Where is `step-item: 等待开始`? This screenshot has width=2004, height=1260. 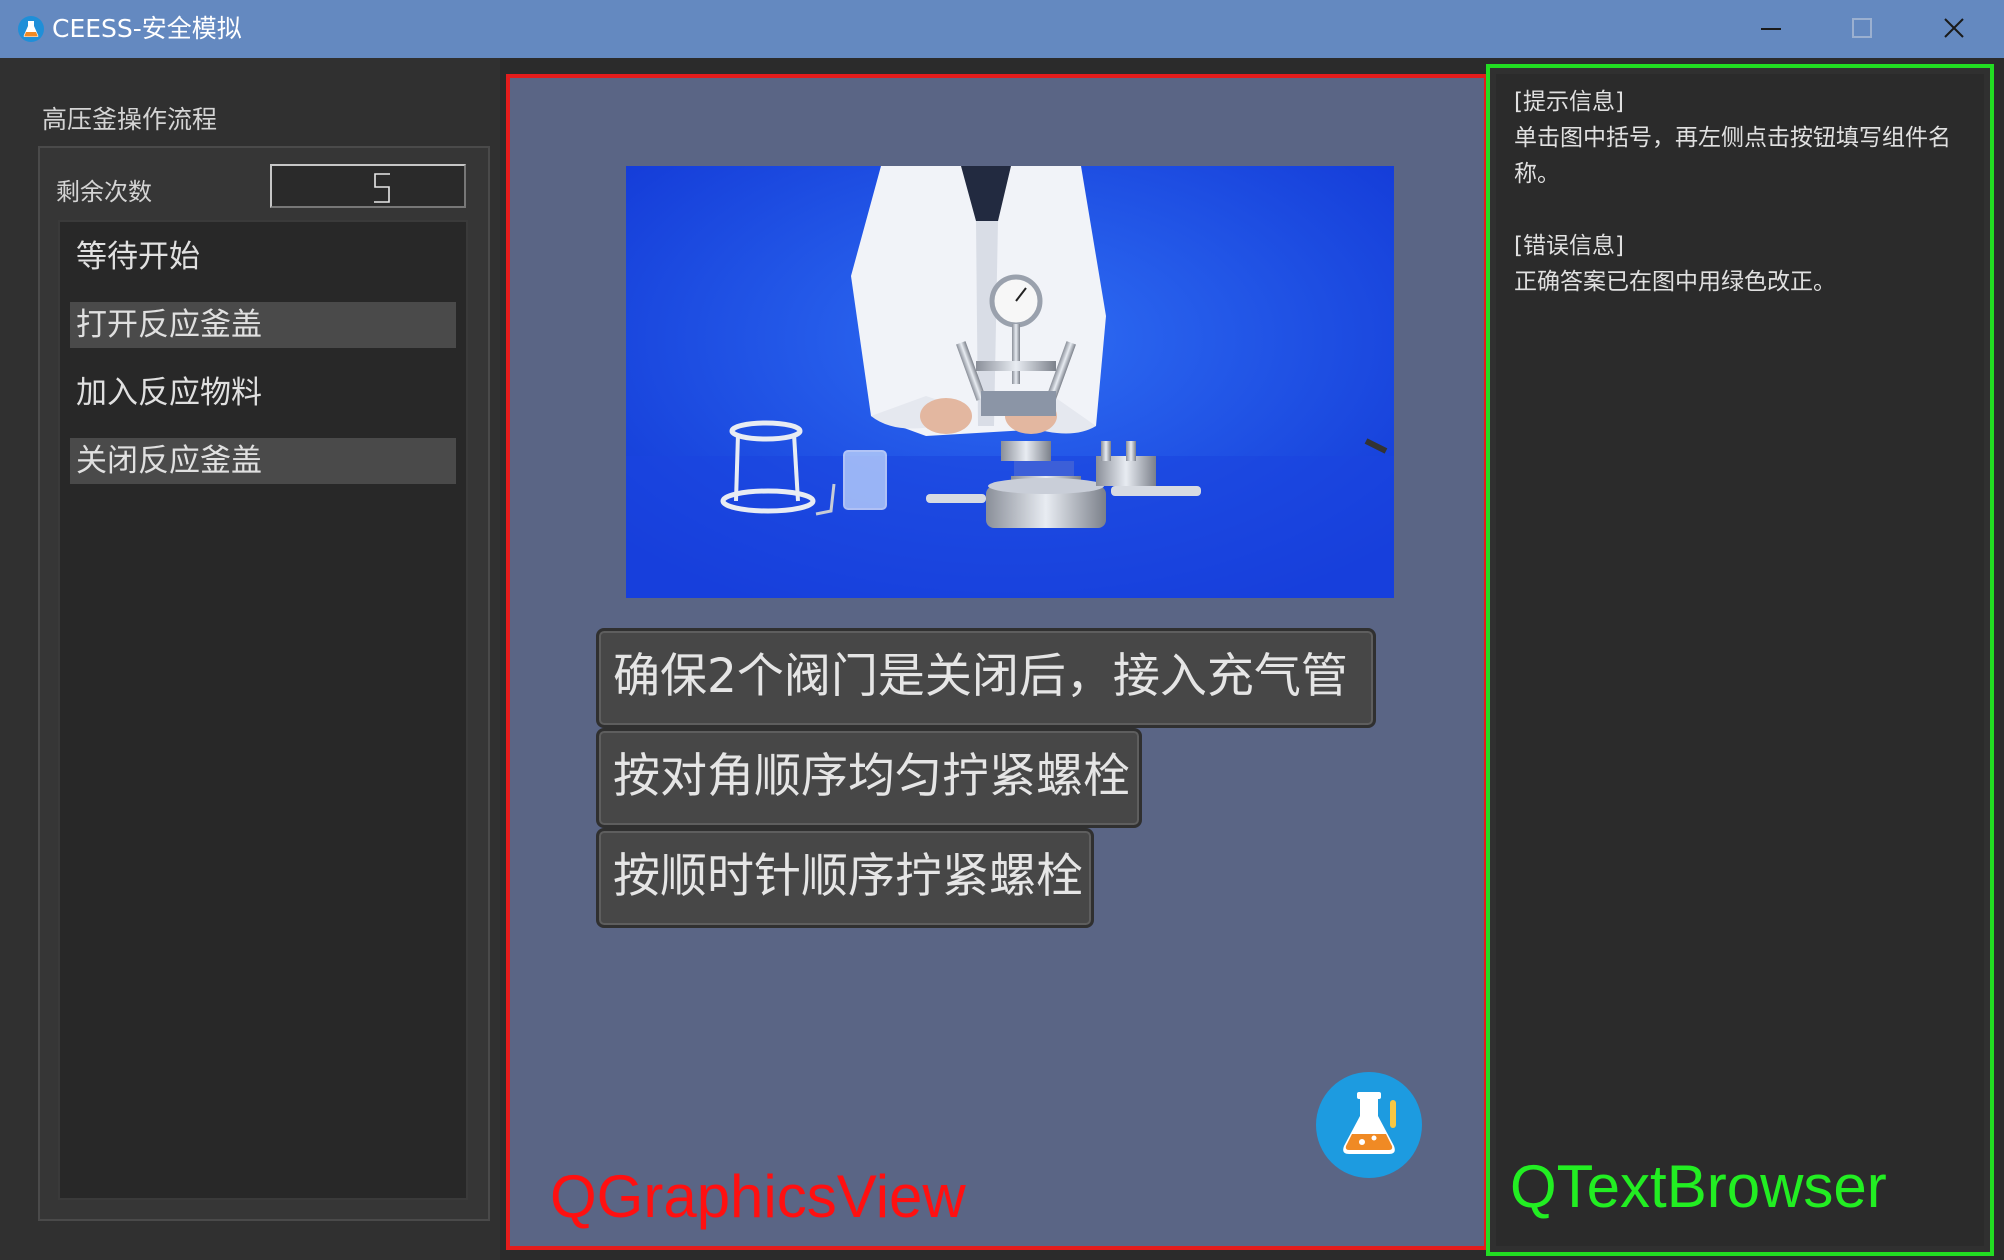
step-item: 等待开始 is located at coordinates (263, 257).